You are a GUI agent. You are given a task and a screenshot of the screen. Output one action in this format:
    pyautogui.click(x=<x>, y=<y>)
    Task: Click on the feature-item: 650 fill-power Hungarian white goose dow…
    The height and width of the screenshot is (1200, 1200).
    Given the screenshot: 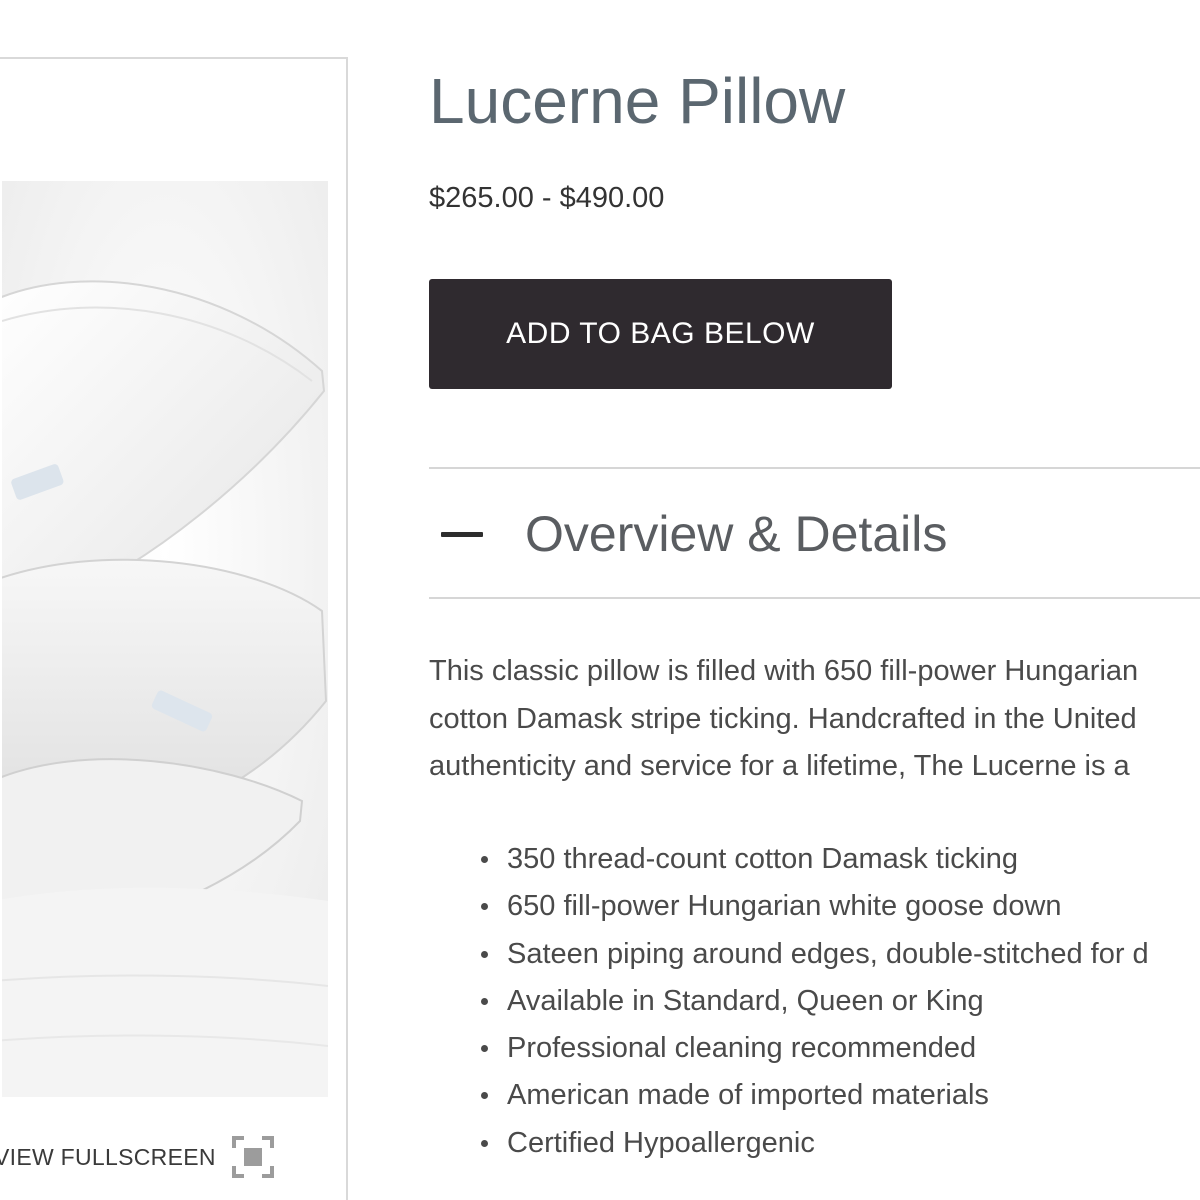 What is the action you would take?
    pyautogui.click(x=815, y=906)
    